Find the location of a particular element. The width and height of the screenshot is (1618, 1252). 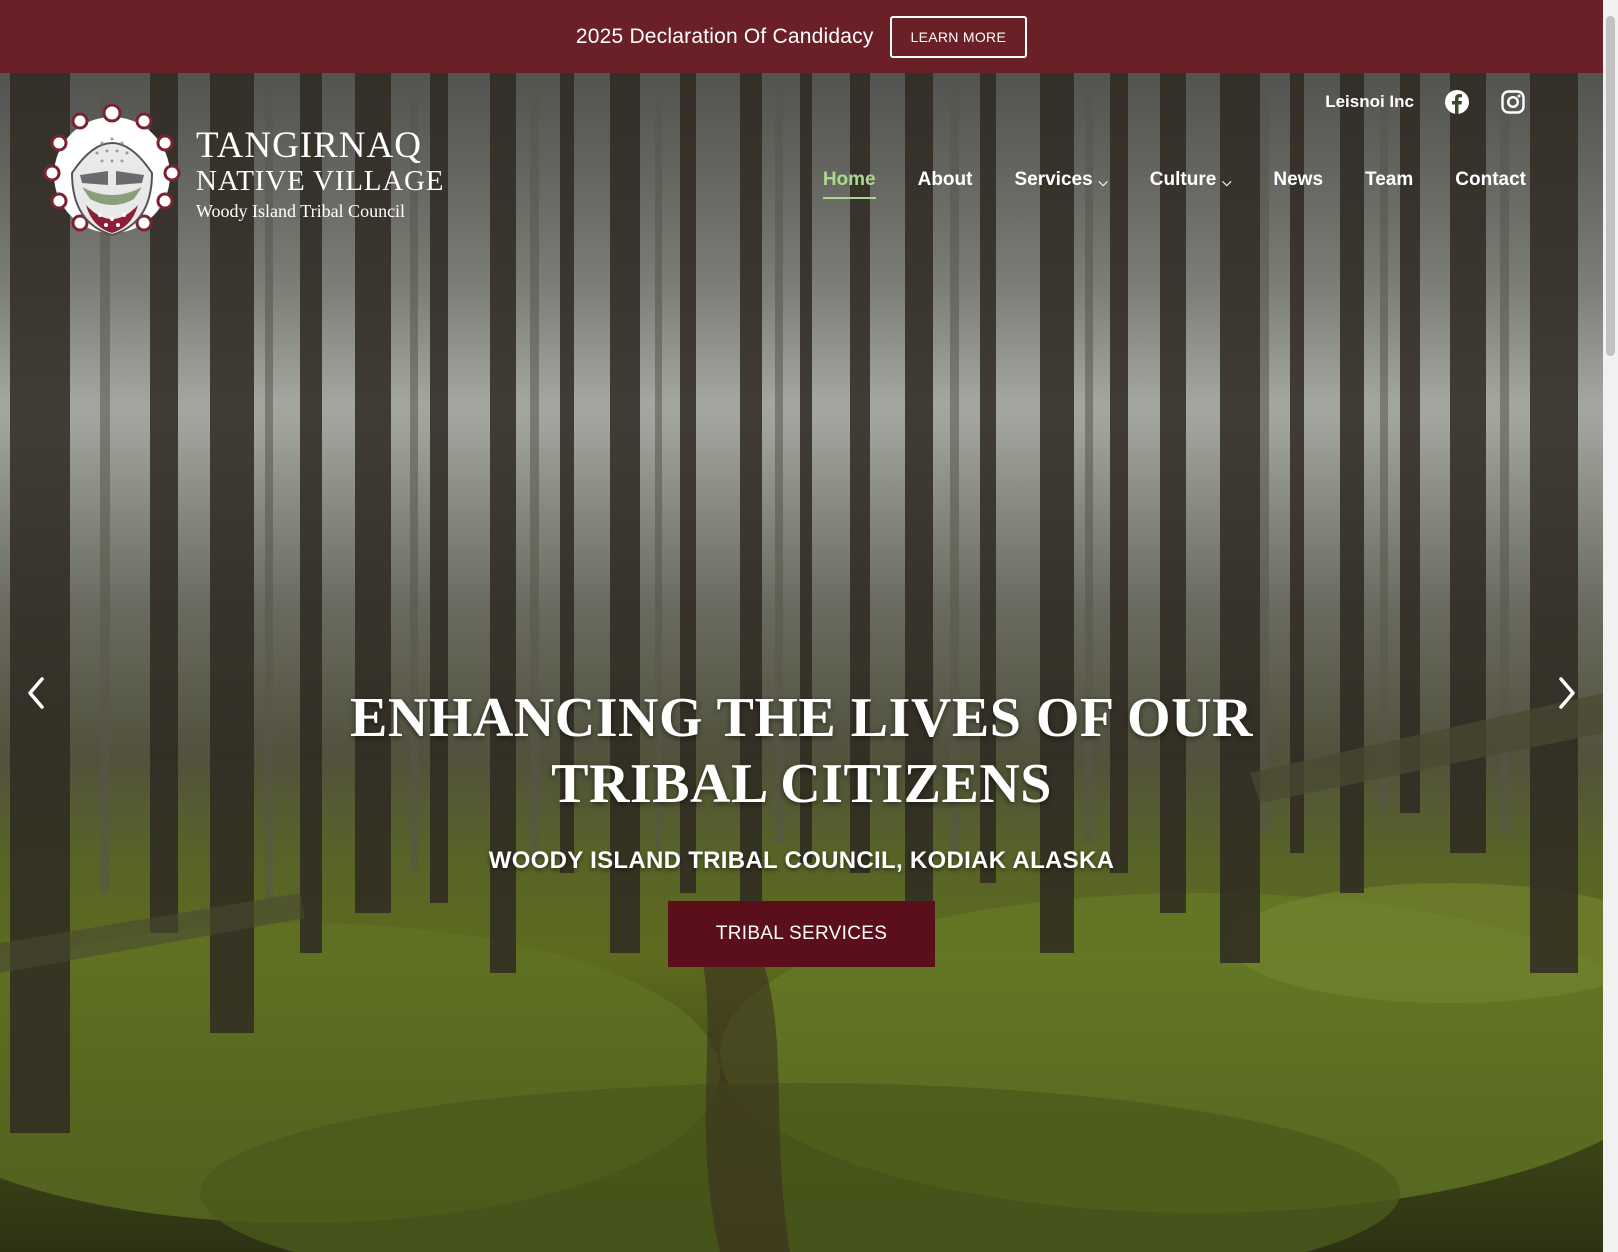

nav-item-label: About is located at coordinates (945, 179).